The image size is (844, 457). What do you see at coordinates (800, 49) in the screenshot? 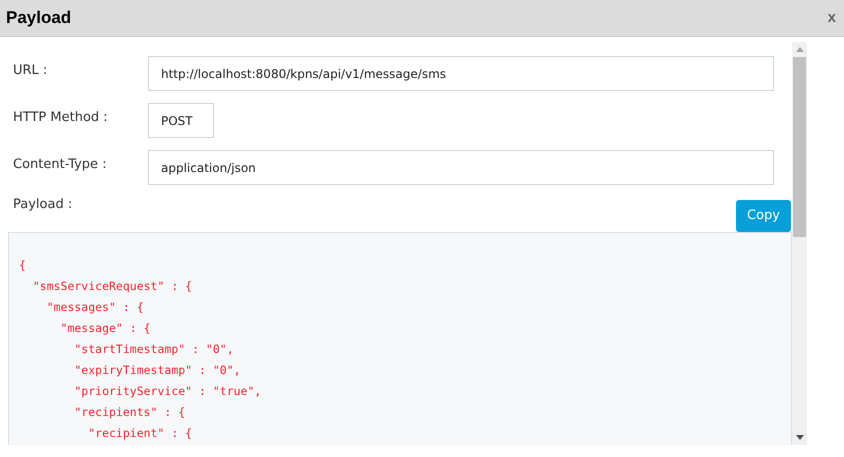
I see `scroll-up-icon` at bounding box center [800, 49].